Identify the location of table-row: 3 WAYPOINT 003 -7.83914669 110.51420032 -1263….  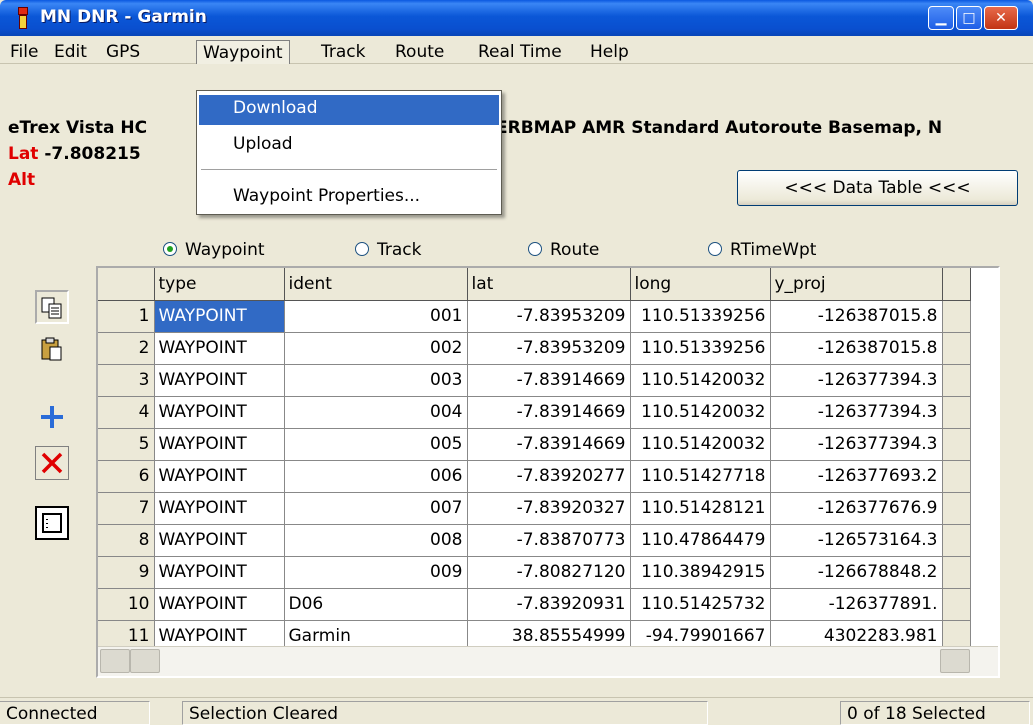
(534, 380).